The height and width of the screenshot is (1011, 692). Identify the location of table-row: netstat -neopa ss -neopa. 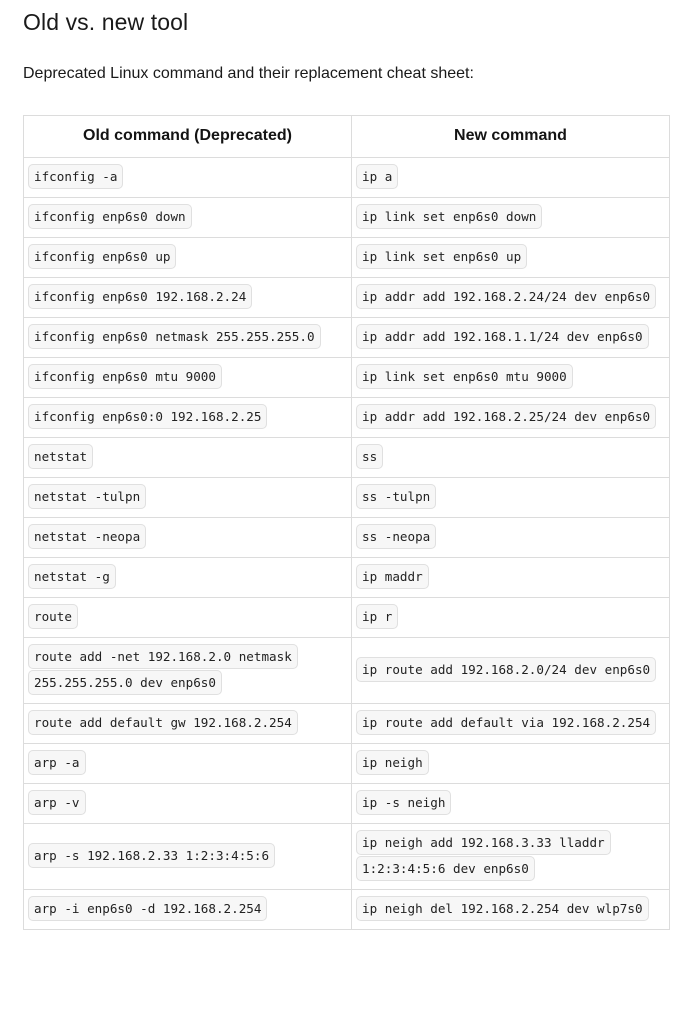
(346, 537).